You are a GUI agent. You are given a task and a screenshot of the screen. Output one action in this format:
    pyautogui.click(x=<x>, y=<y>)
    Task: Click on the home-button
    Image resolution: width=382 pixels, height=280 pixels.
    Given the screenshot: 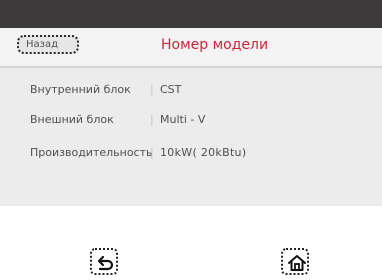 What is the action you would take?
    pyautogui.click(x=295, y=261)
    